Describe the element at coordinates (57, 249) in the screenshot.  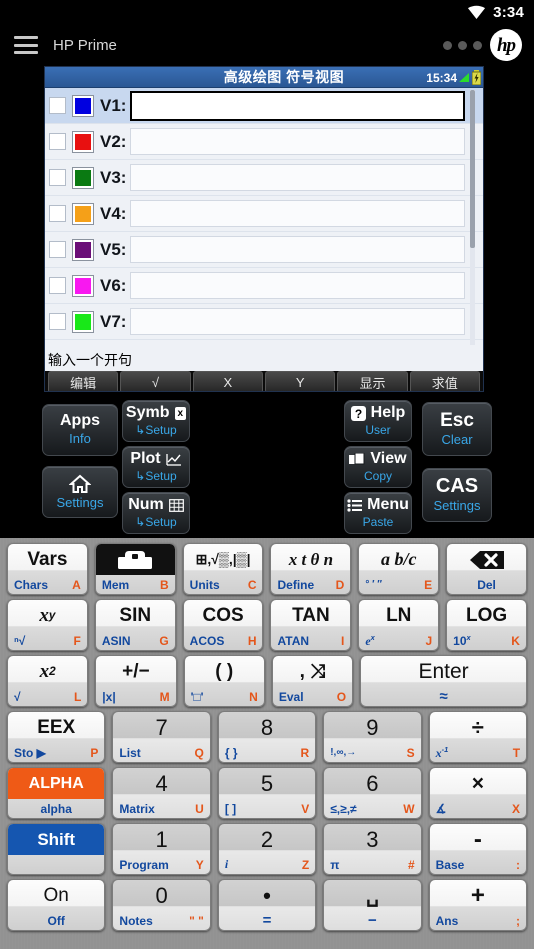
I see `checkbox-v5` at that location.